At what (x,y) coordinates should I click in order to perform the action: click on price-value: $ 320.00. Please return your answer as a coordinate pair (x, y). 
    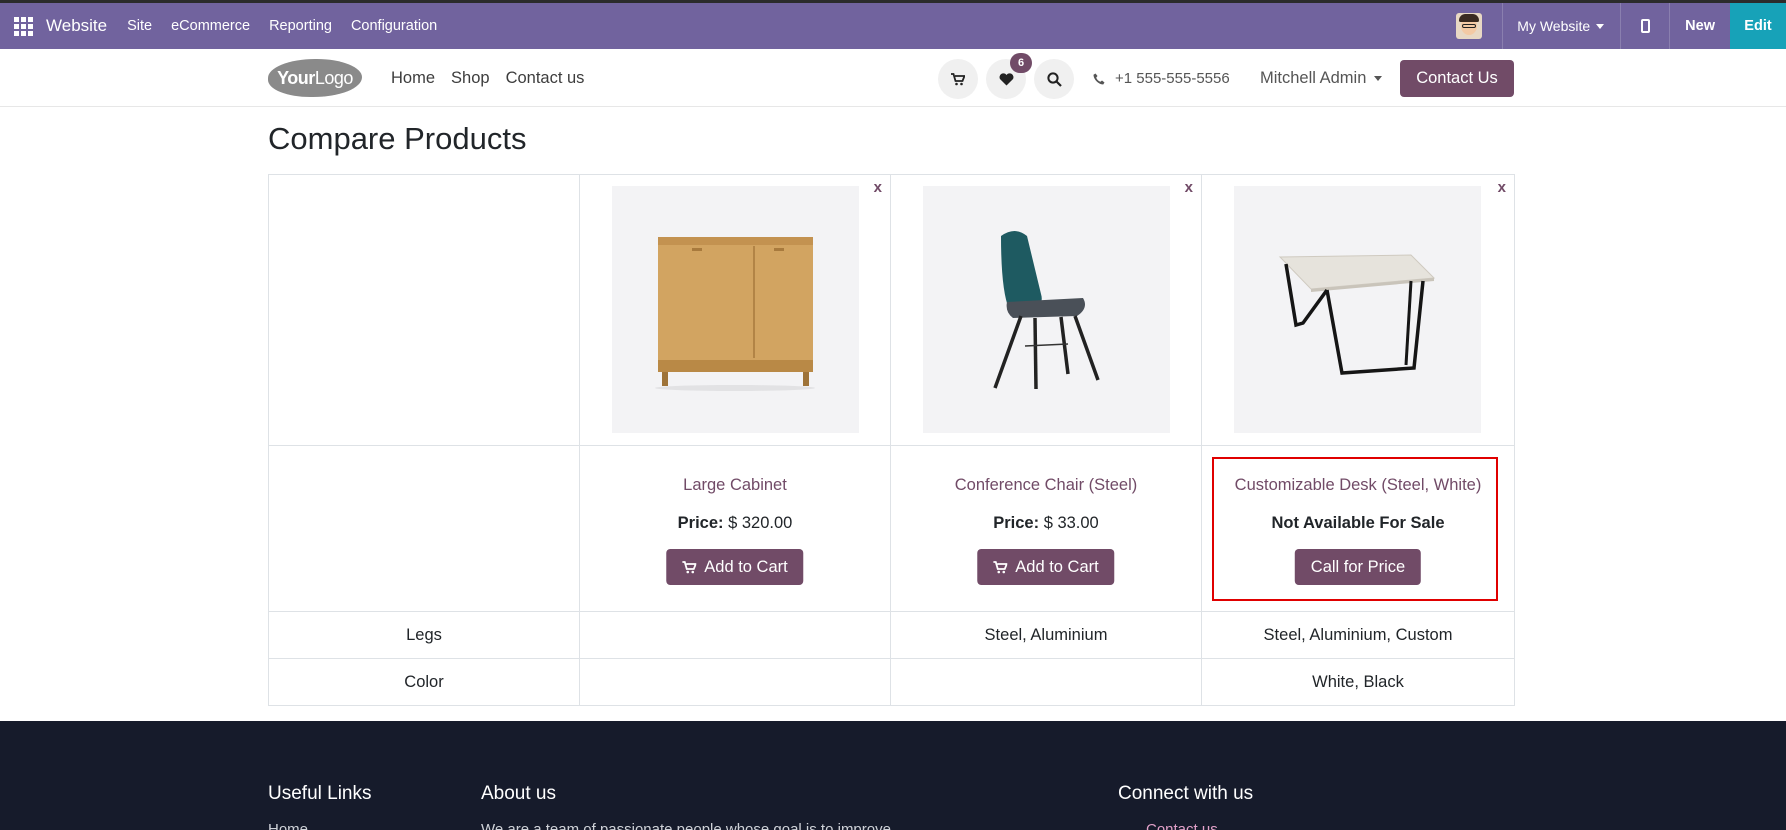
    Looking at the image, I should click on (760, 523).